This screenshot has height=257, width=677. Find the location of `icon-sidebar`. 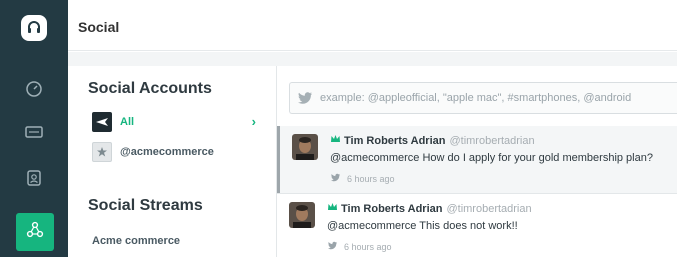

icon-sidebar is located at coordinates (34, 128).